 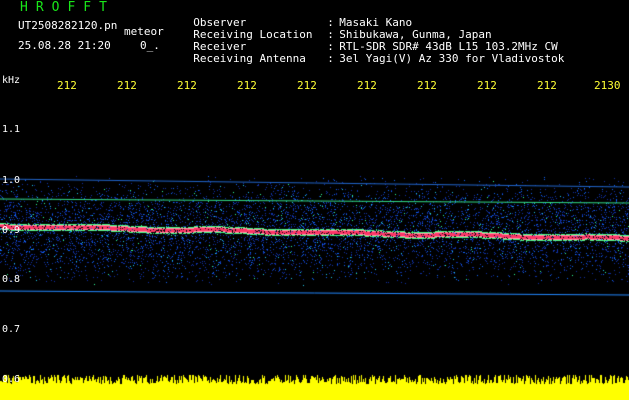 I want to click on y-tick: 1.0, so click(x=11, y=180).